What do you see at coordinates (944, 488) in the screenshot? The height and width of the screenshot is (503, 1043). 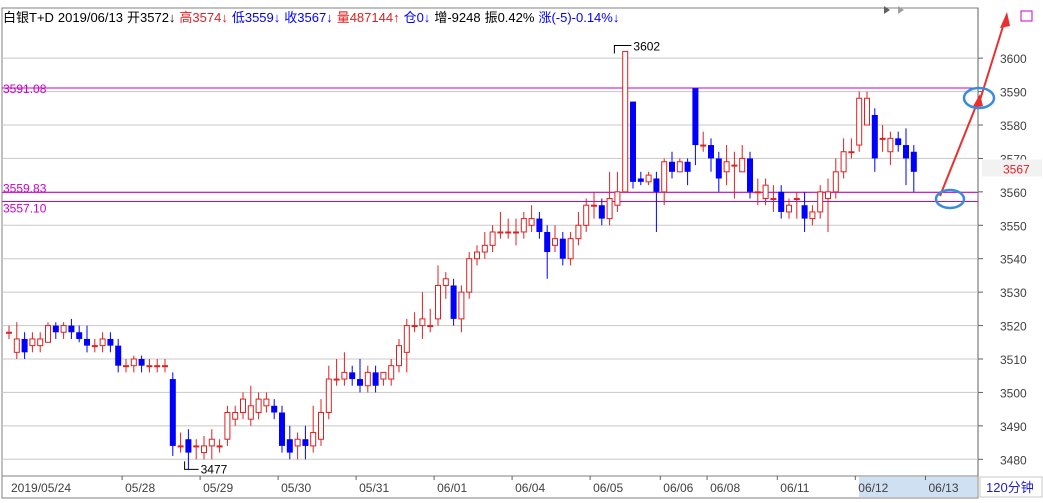 I see `x-tick-label: 06/13` at bounding box center [944, 488].